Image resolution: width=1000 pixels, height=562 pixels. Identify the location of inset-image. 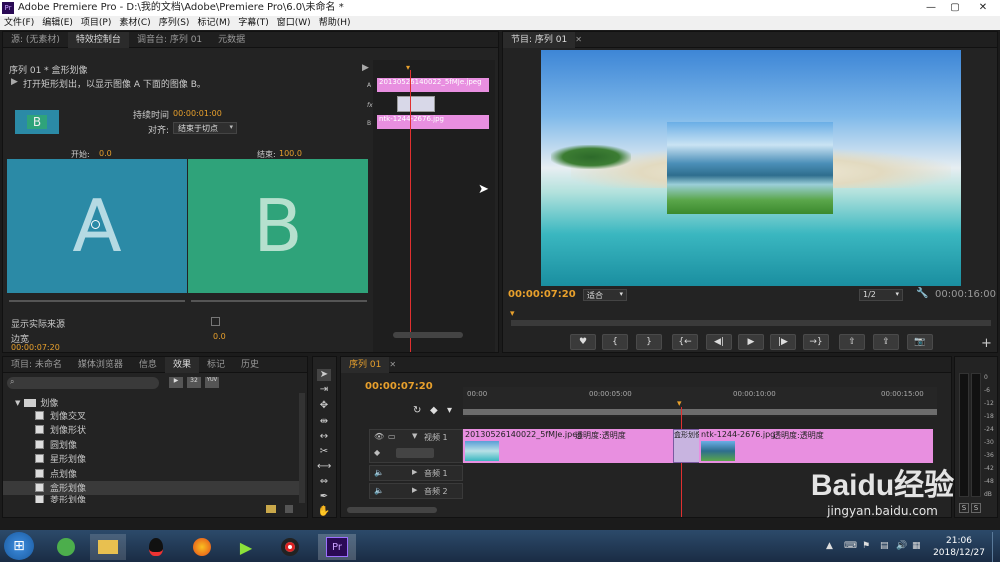
(750, 168).